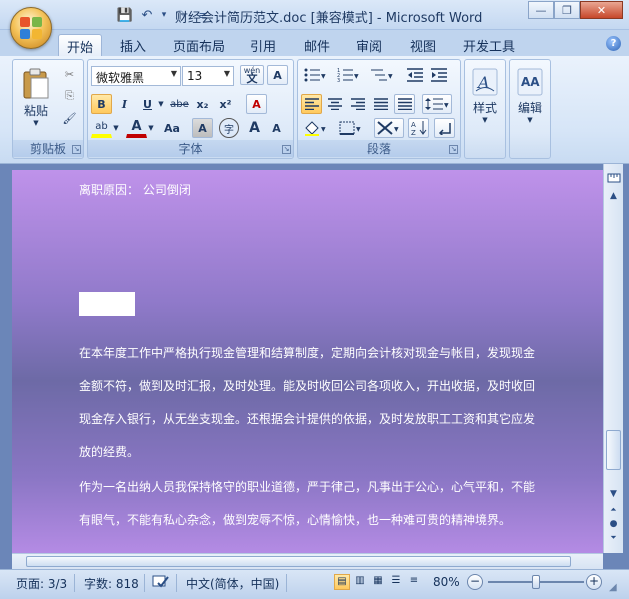 The height and width of the screenshot is (599, 629). What do you see at coordinates (276, 128) in the screenshot?
I see `shrink-font-button: A` at bounding box center [276, 128].